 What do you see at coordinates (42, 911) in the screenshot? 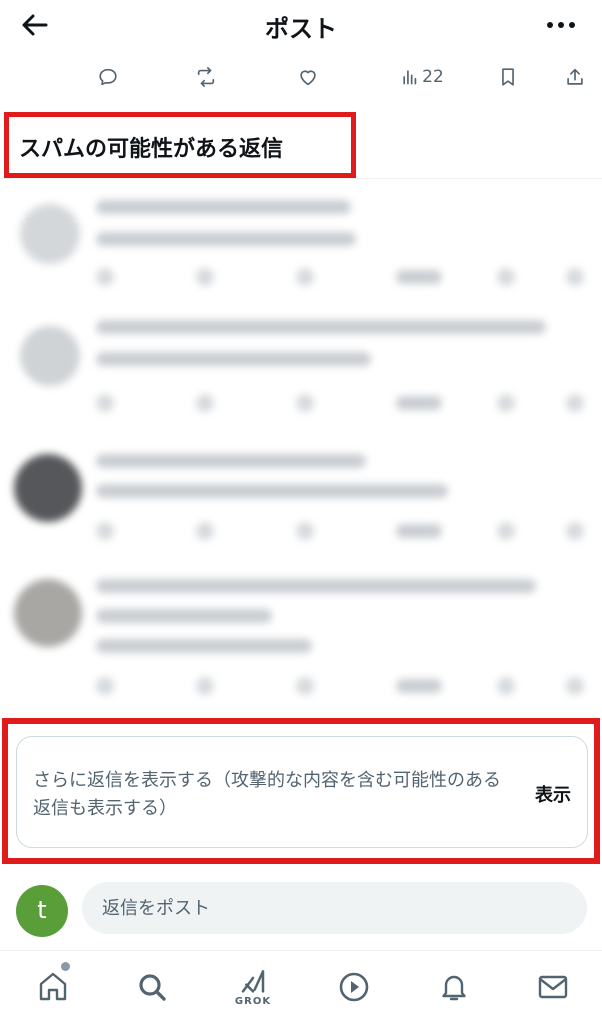
I see `avatar: t` at bounding box center [42, 911].